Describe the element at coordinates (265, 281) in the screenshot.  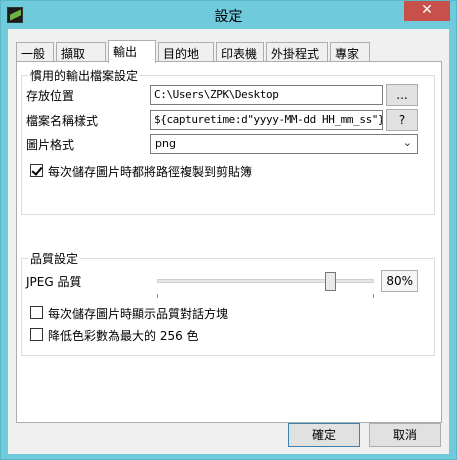
I see `jpeg-quality-slider-track` at that location.